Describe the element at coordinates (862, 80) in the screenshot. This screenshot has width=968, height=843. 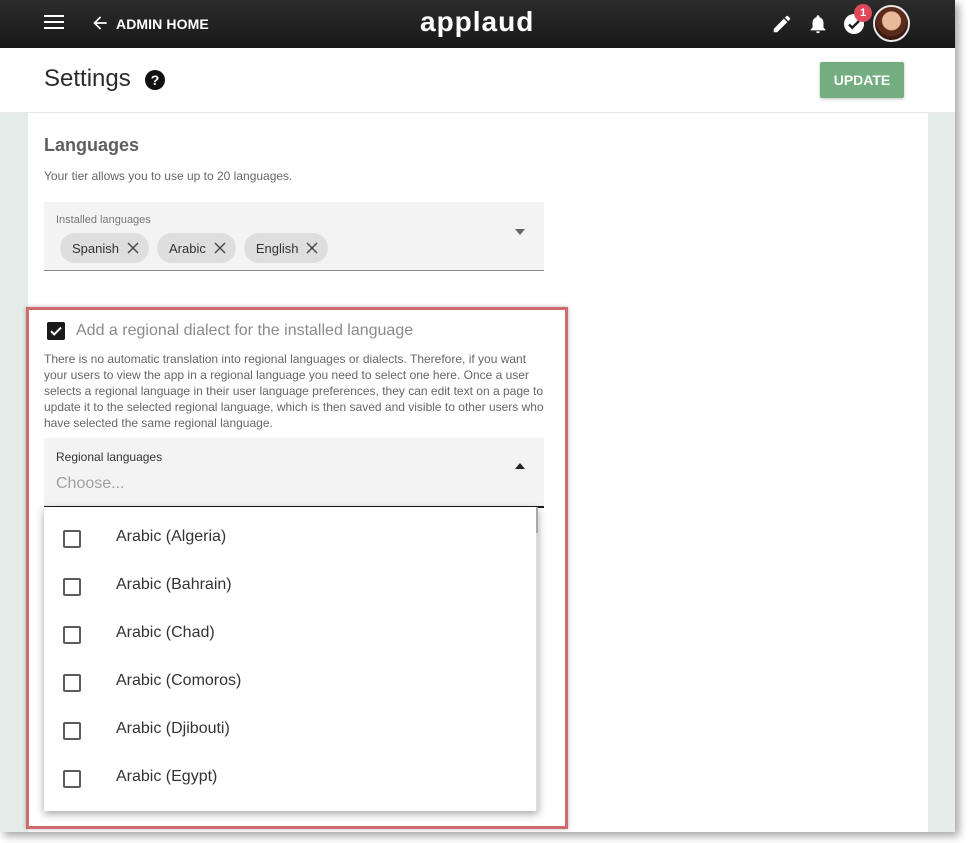
I see `update-button: UPDATE` at that location.